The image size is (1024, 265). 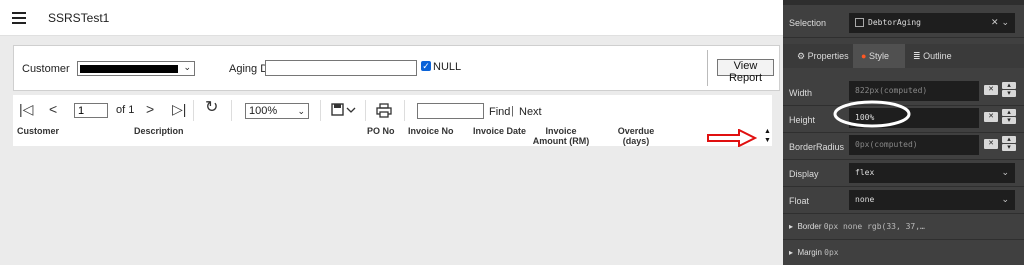 I want to click on margin-expander: ▸ Margin 0px, so click(x=814, y=252).